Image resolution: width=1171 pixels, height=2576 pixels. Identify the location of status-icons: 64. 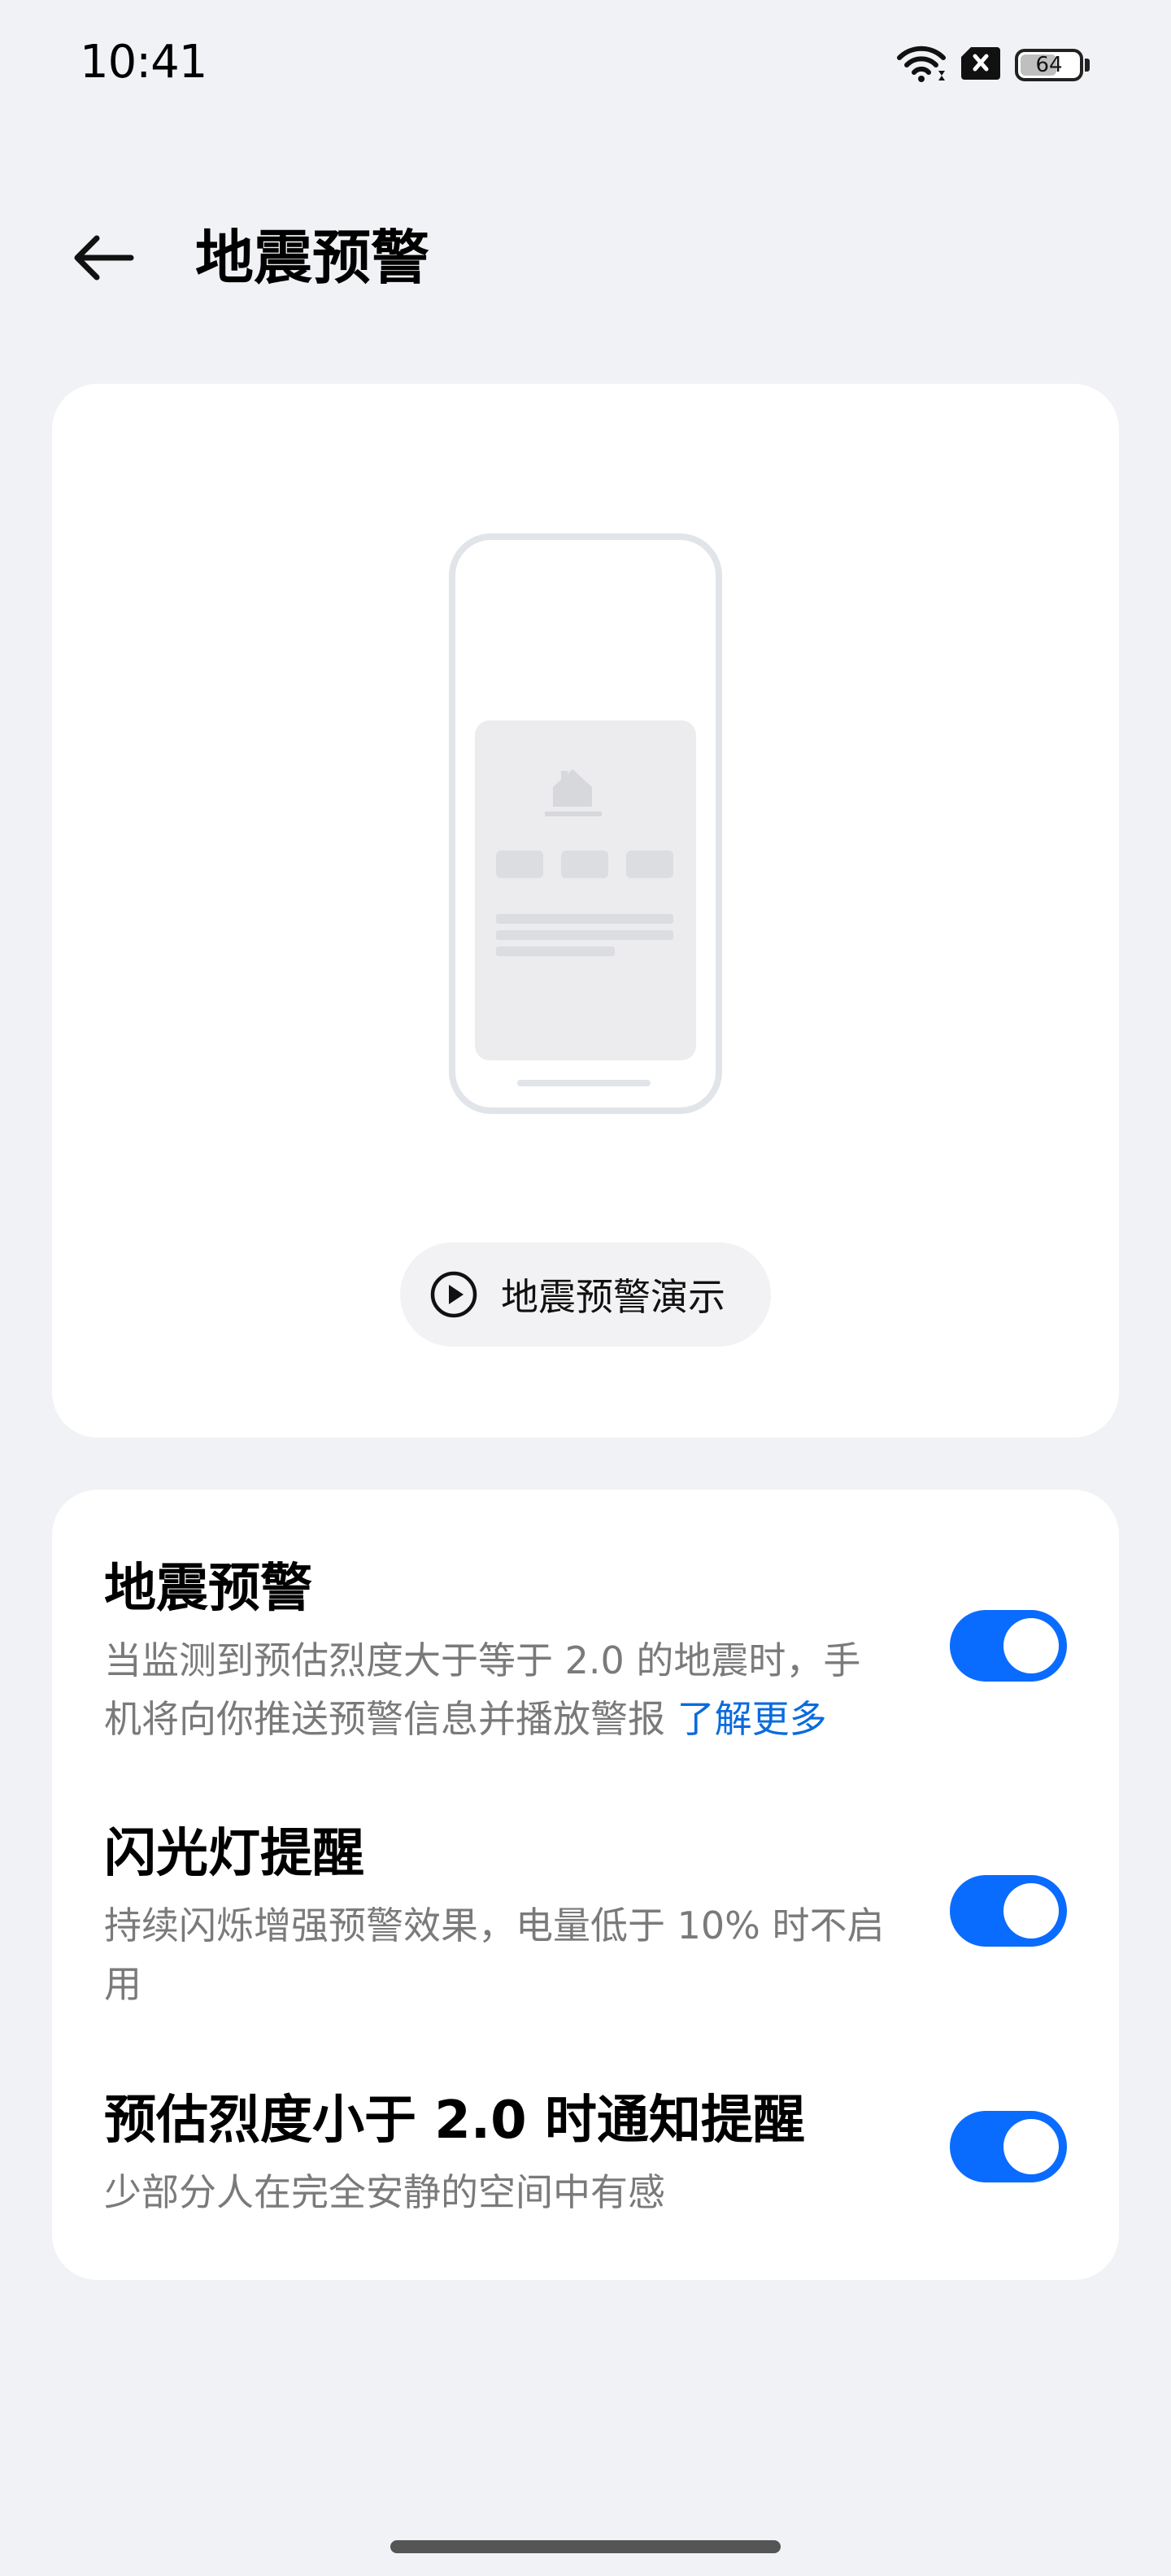
(993, 65).